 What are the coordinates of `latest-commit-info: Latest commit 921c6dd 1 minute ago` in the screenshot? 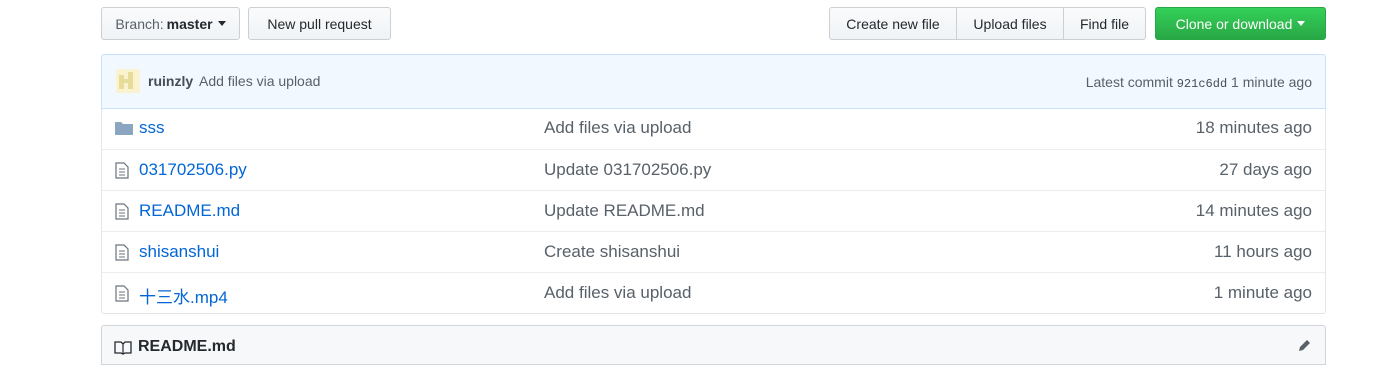 It's located at (1199, 82).